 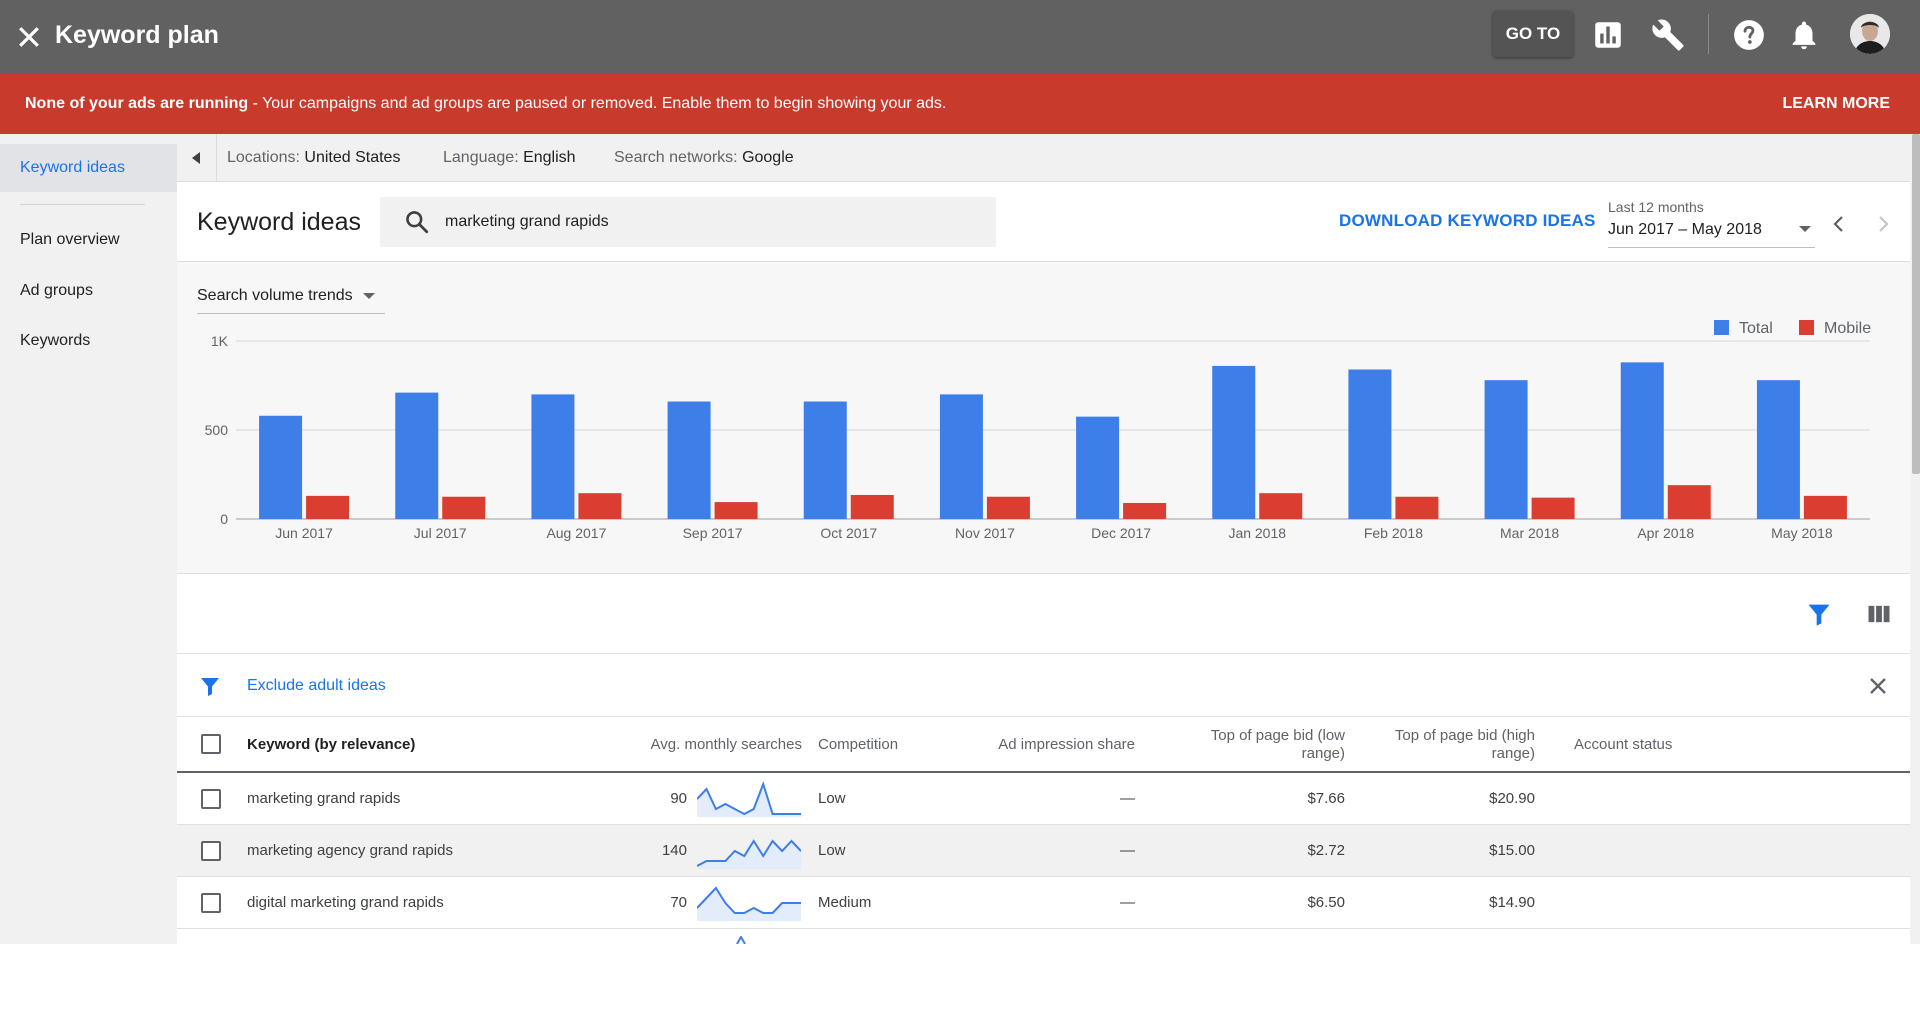 What do you see at coordinates (1467, 221) in the screenshot?
I see `download-keyword-ideas-button: DOWNLOAD KEYWORD IDEAS` at bounding box center [1467, 221].